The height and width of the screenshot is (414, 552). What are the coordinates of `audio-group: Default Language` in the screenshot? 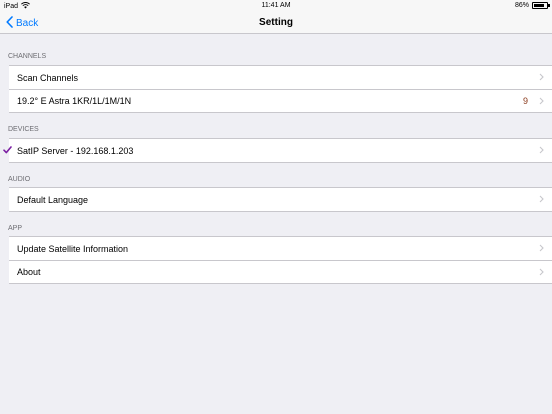 It's located at (280, 199).